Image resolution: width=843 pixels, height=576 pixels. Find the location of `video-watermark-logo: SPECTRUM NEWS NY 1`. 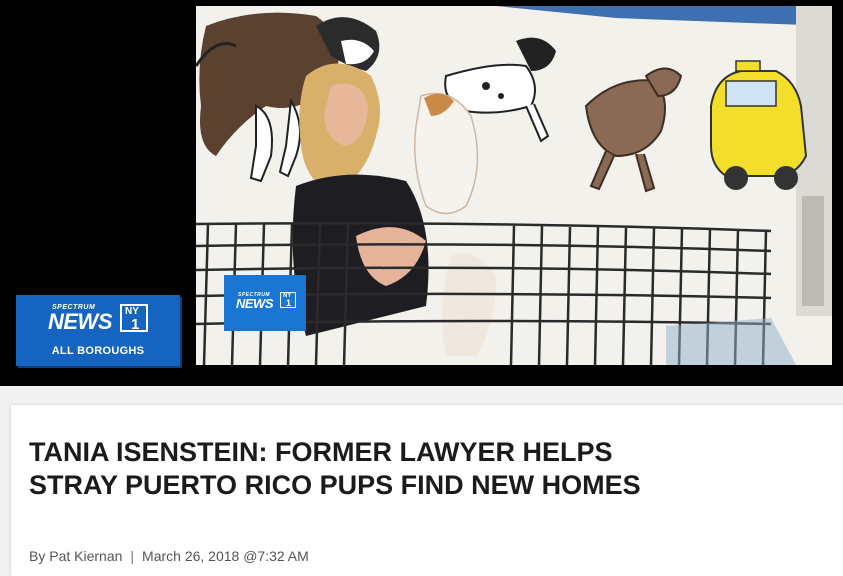

video-watermark-logo: SPECTRUM NEWS NY 1 is located at coordinates (265, 303).